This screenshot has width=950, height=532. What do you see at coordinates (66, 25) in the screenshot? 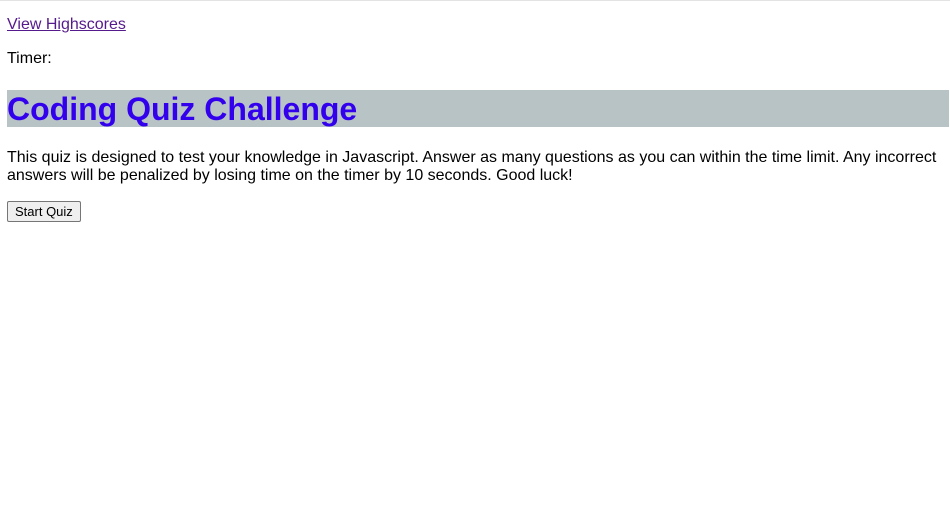
I see `view-highscores-link: View Highscores` at bounding box center [66, 25].